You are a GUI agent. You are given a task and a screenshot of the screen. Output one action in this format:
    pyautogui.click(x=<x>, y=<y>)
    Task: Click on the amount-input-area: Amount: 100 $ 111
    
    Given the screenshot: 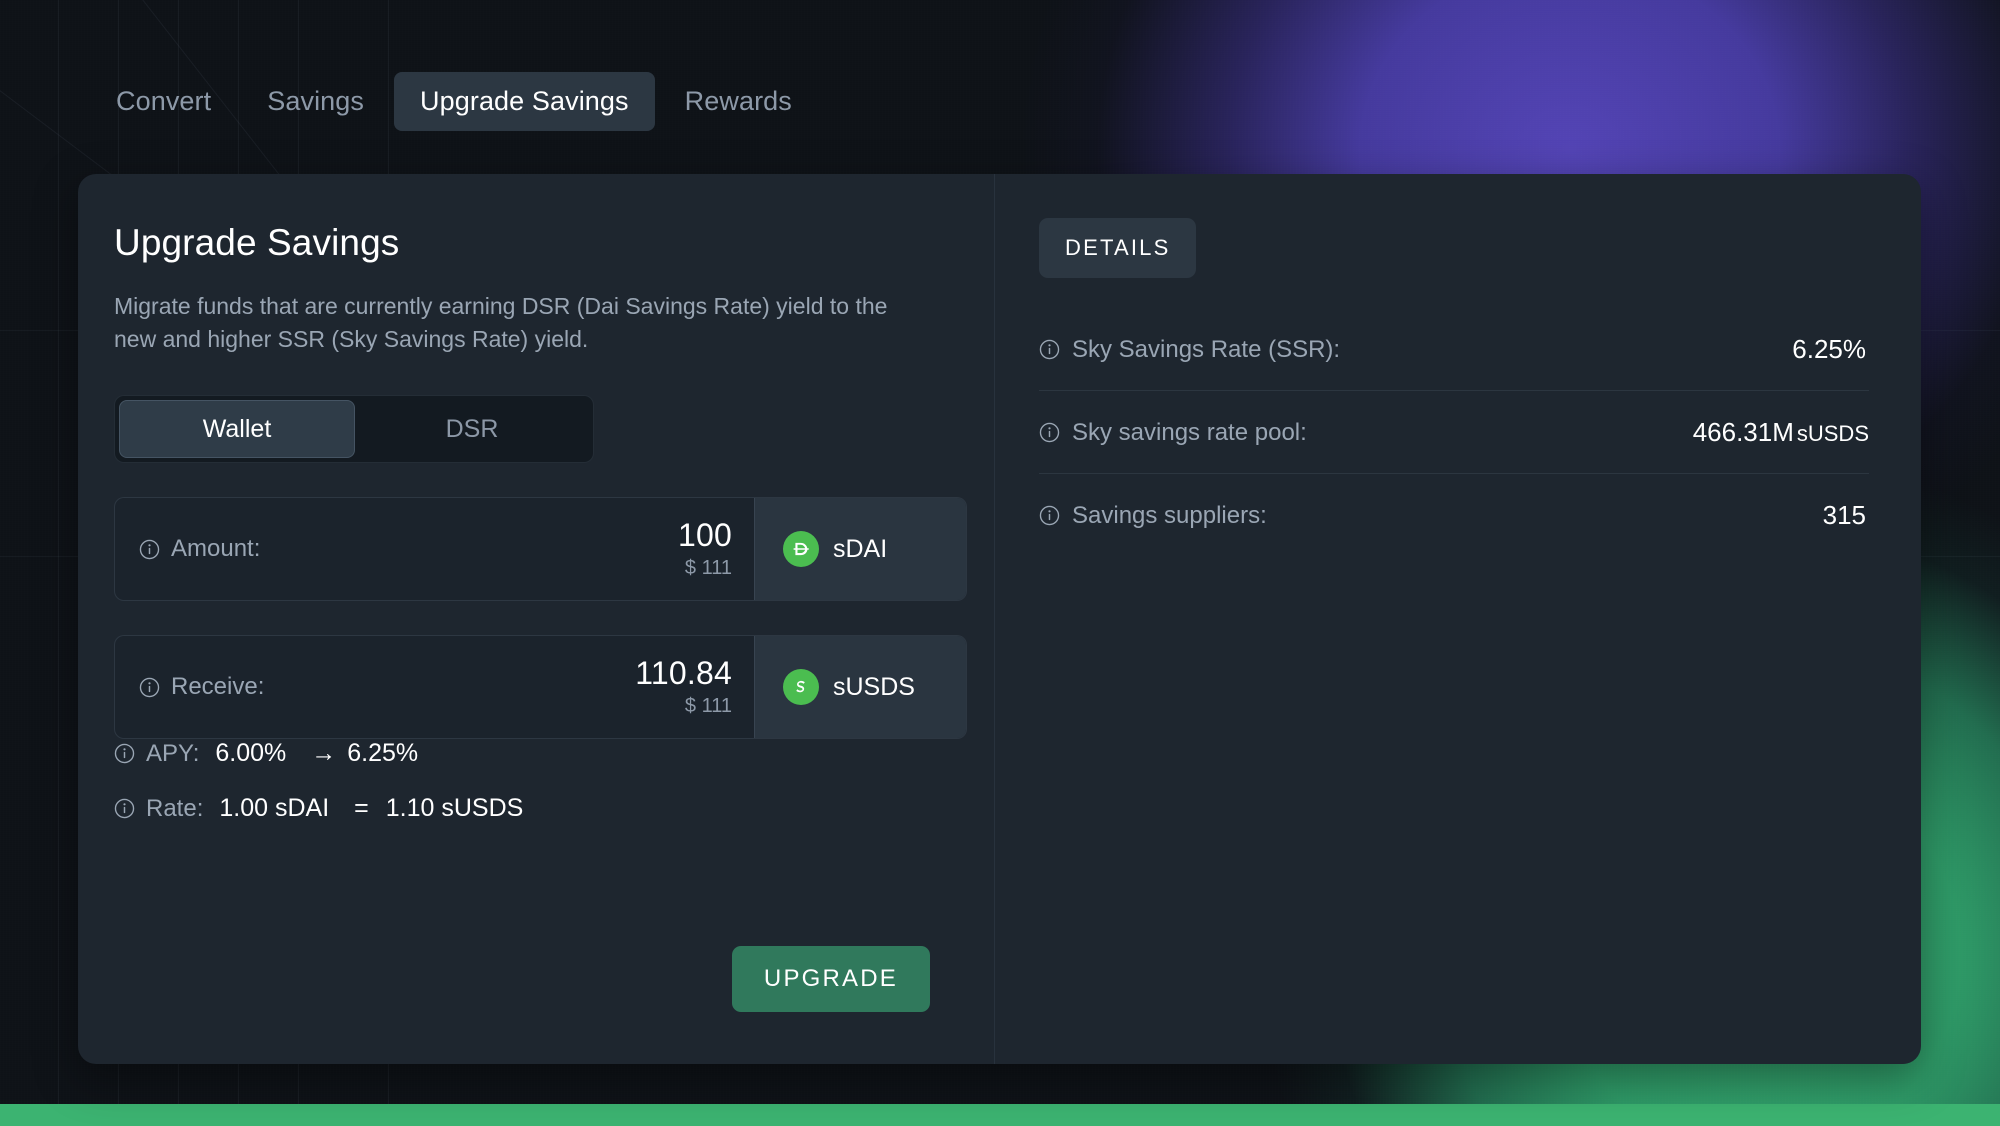 What is the action you would take?
    pyautogui.click(x=434, y=549)
    